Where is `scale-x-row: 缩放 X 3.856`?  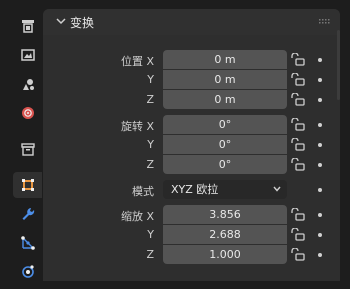 scale-x-row: 缩放 X 3.856 is located at coordinates (191, 215).